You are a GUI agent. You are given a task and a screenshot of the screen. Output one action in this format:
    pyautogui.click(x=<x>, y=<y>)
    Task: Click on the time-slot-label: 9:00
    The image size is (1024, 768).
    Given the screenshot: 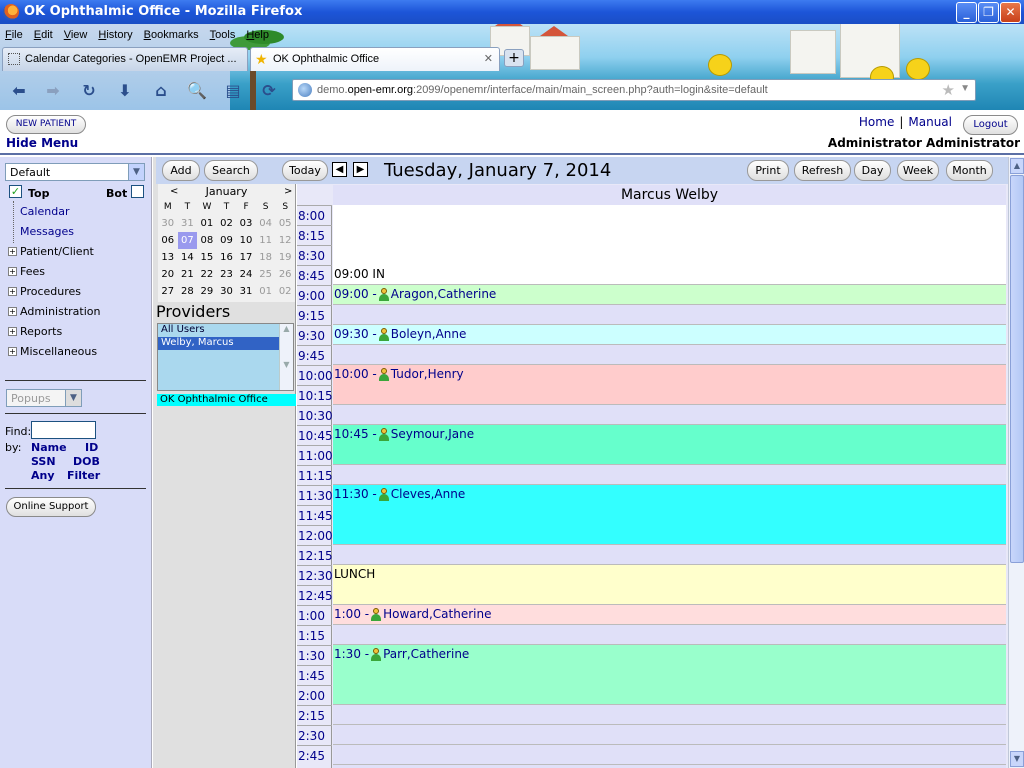 What is the action you would take?
    pyautogui.click(x=314, y=295)
    